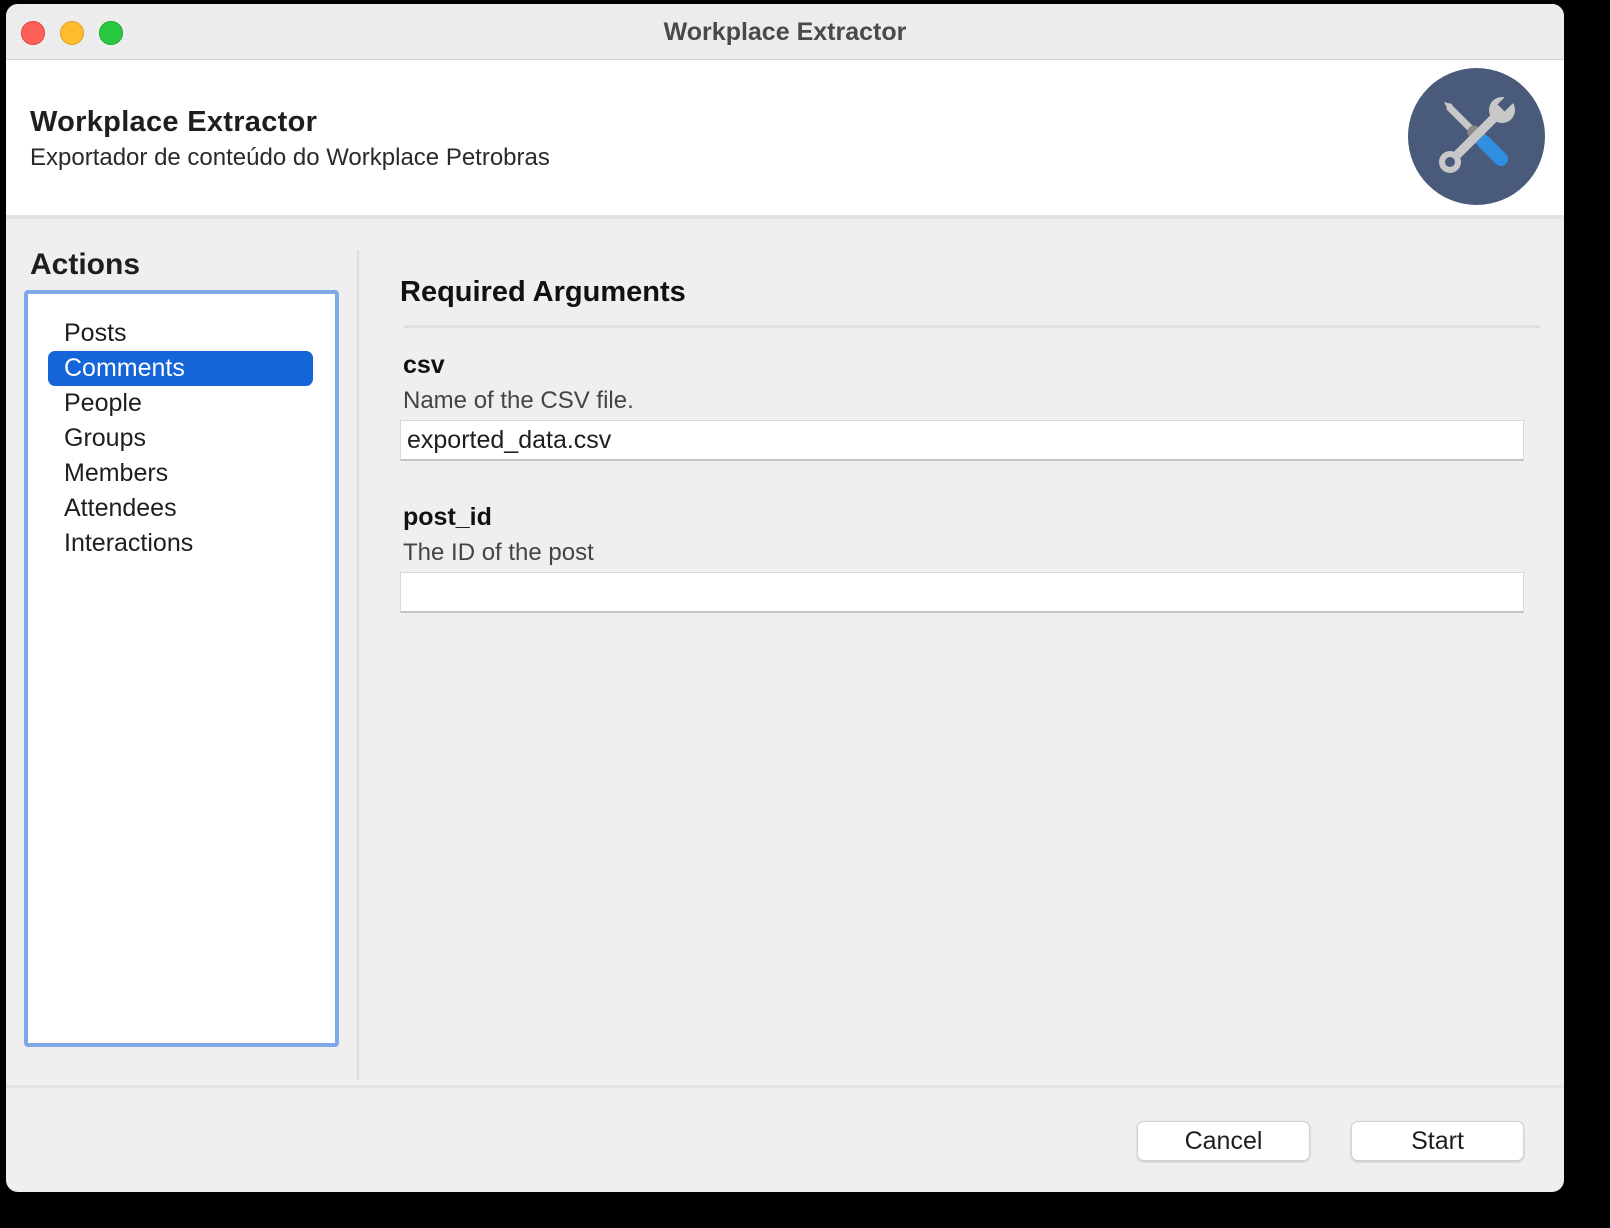  I want to click on sidebar-divider, so click(358, 665).